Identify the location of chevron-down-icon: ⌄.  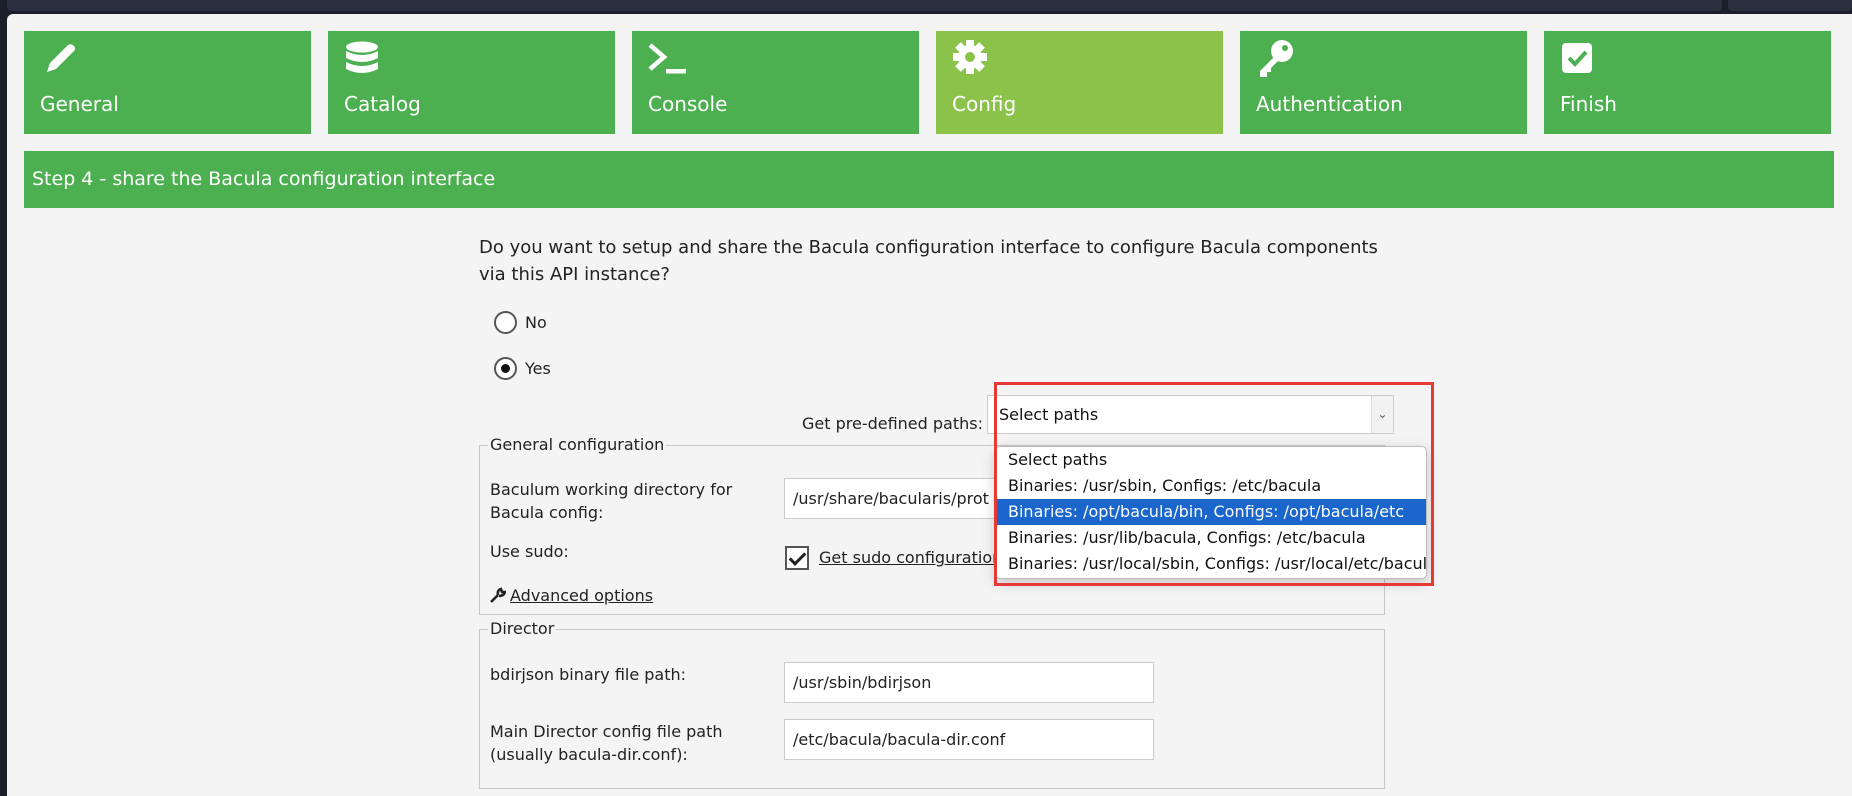
(1382, 414).